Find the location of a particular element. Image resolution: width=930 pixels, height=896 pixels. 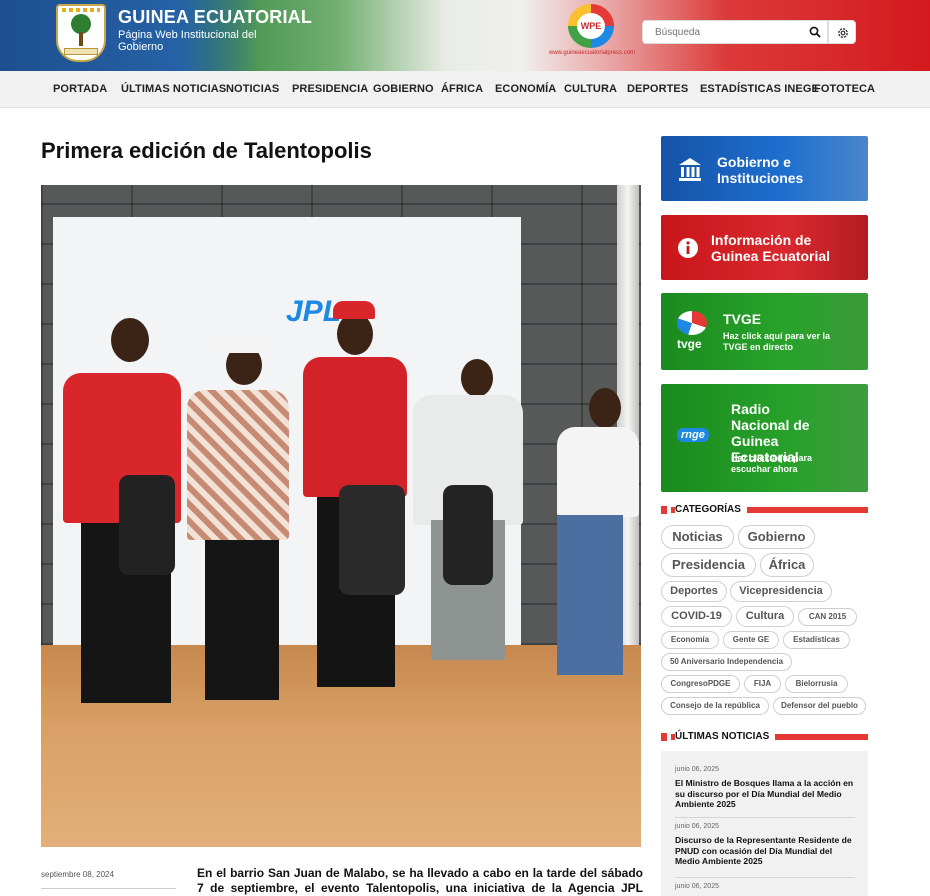

crest-stars is located at coordinates (81, 10).